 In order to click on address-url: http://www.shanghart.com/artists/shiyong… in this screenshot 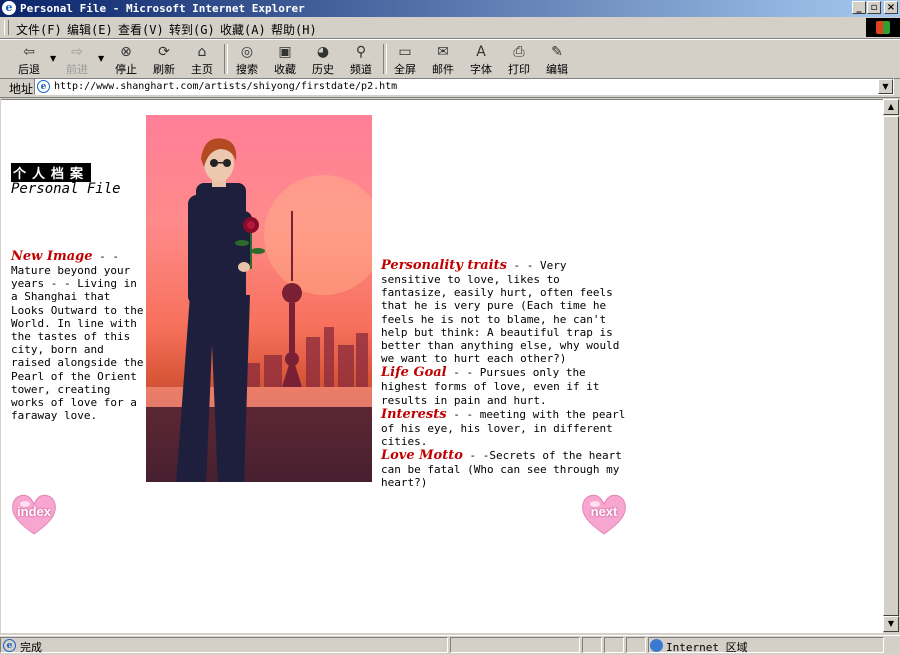, I will do `click(225, 86)`.